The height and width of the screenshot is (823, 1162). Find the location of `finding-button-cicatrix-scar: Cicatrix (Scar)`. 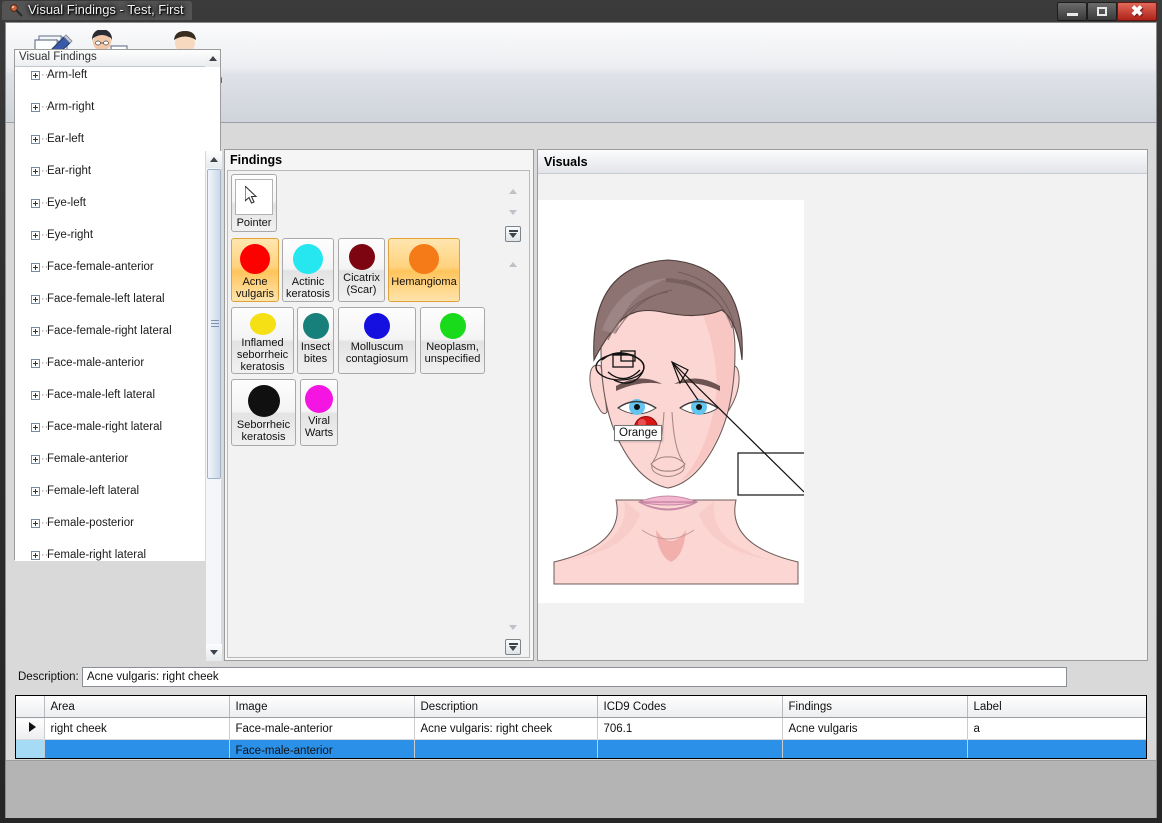

finding-button-cicatrix-scar: Cicatrix (Scar) is located at coordinates (361, 270).